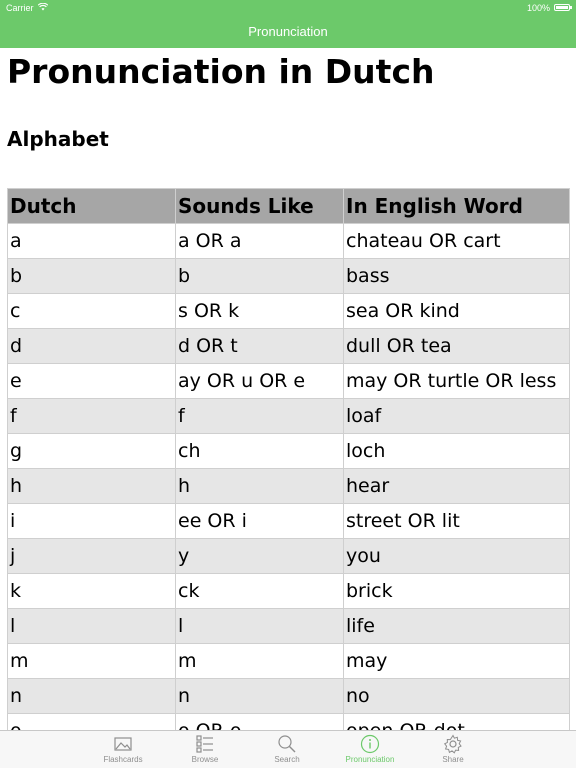 The width and height of the screenshot is (576, 768). Describe the element at coordinates (91, 626) in the screenshot. I see `cell-dutch: l` at that location.